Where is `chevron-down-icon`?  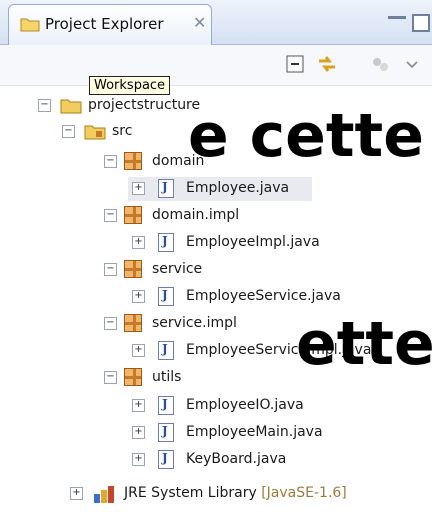 chevron-down-icon is located at coordinates (412, 64).